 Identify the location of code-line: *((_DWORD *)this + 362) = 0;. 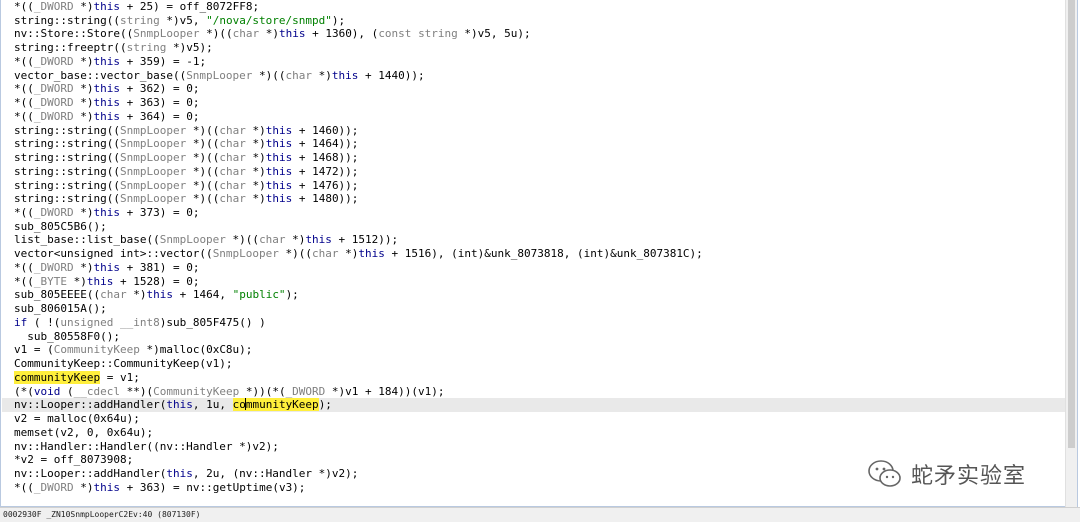
(539, 89).